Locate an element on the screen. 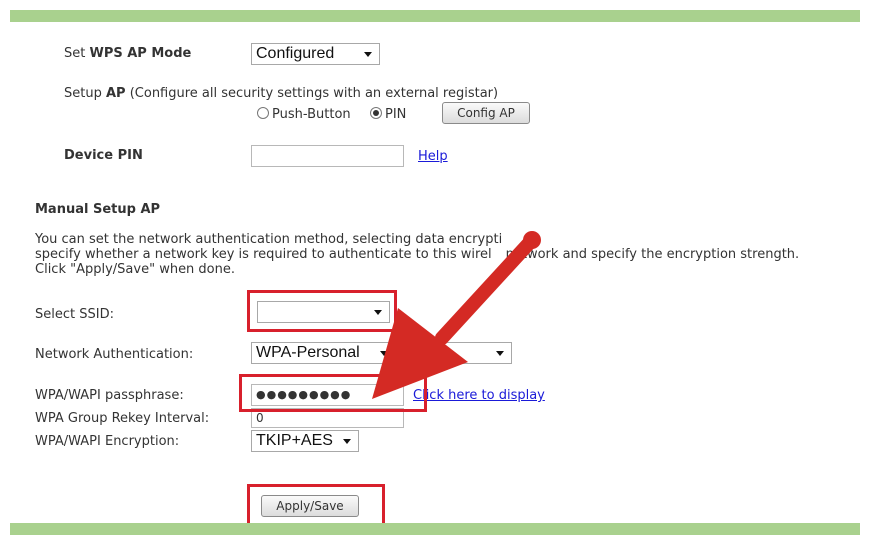  bottom-banner is located at coordinates (435, 529).